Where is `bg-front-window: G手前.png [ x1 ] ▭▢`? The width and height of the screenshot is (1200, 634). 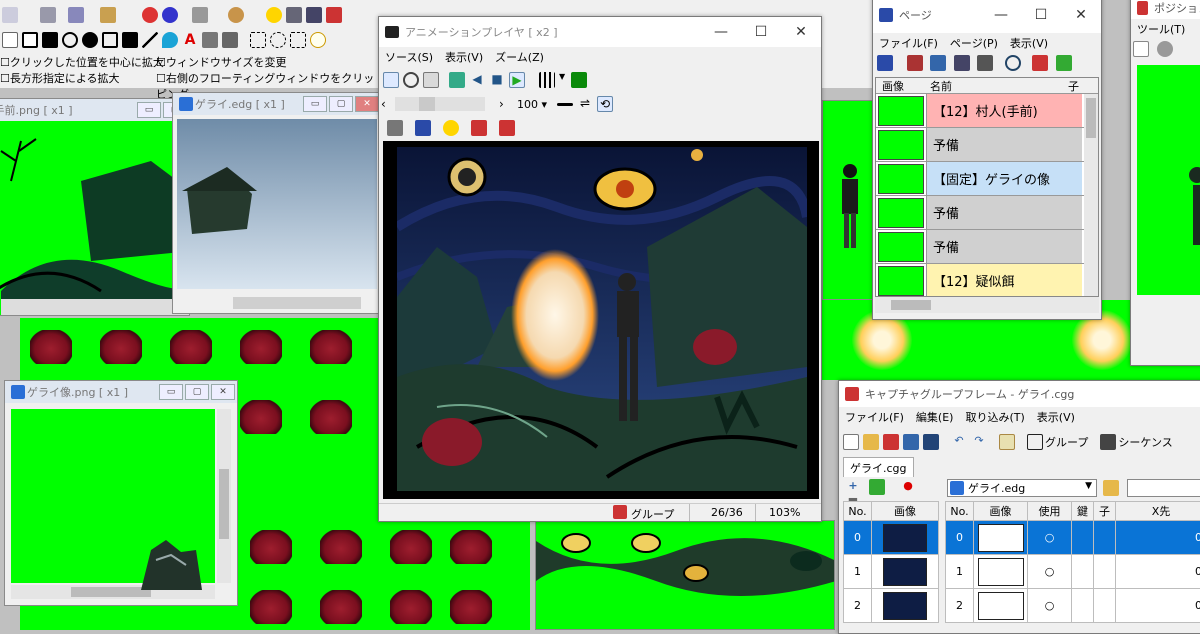 bg-front-window: G手前.png [ x1 ] ▭▢ is located at coordinates (95, 207).